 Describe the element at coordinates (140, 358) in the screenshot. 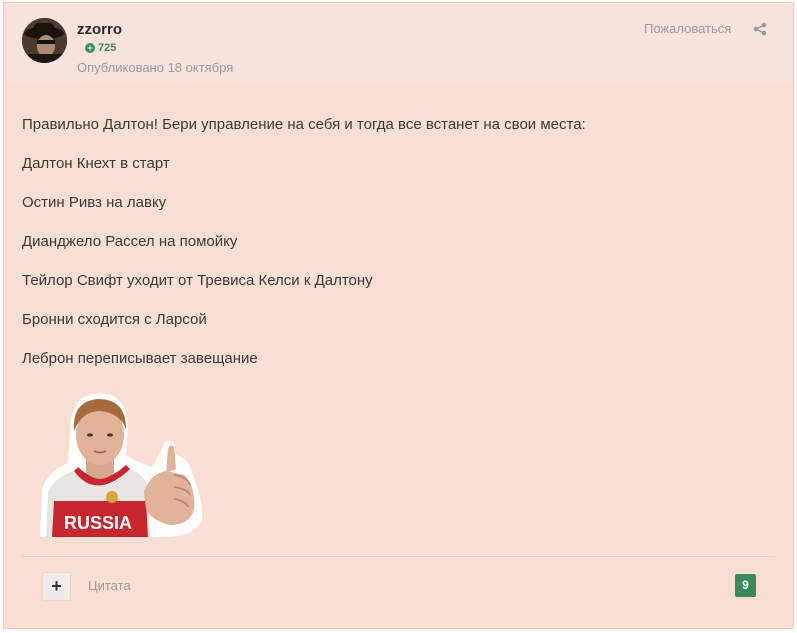

I see `post-line: Леброн переписывает завещание` at that location.